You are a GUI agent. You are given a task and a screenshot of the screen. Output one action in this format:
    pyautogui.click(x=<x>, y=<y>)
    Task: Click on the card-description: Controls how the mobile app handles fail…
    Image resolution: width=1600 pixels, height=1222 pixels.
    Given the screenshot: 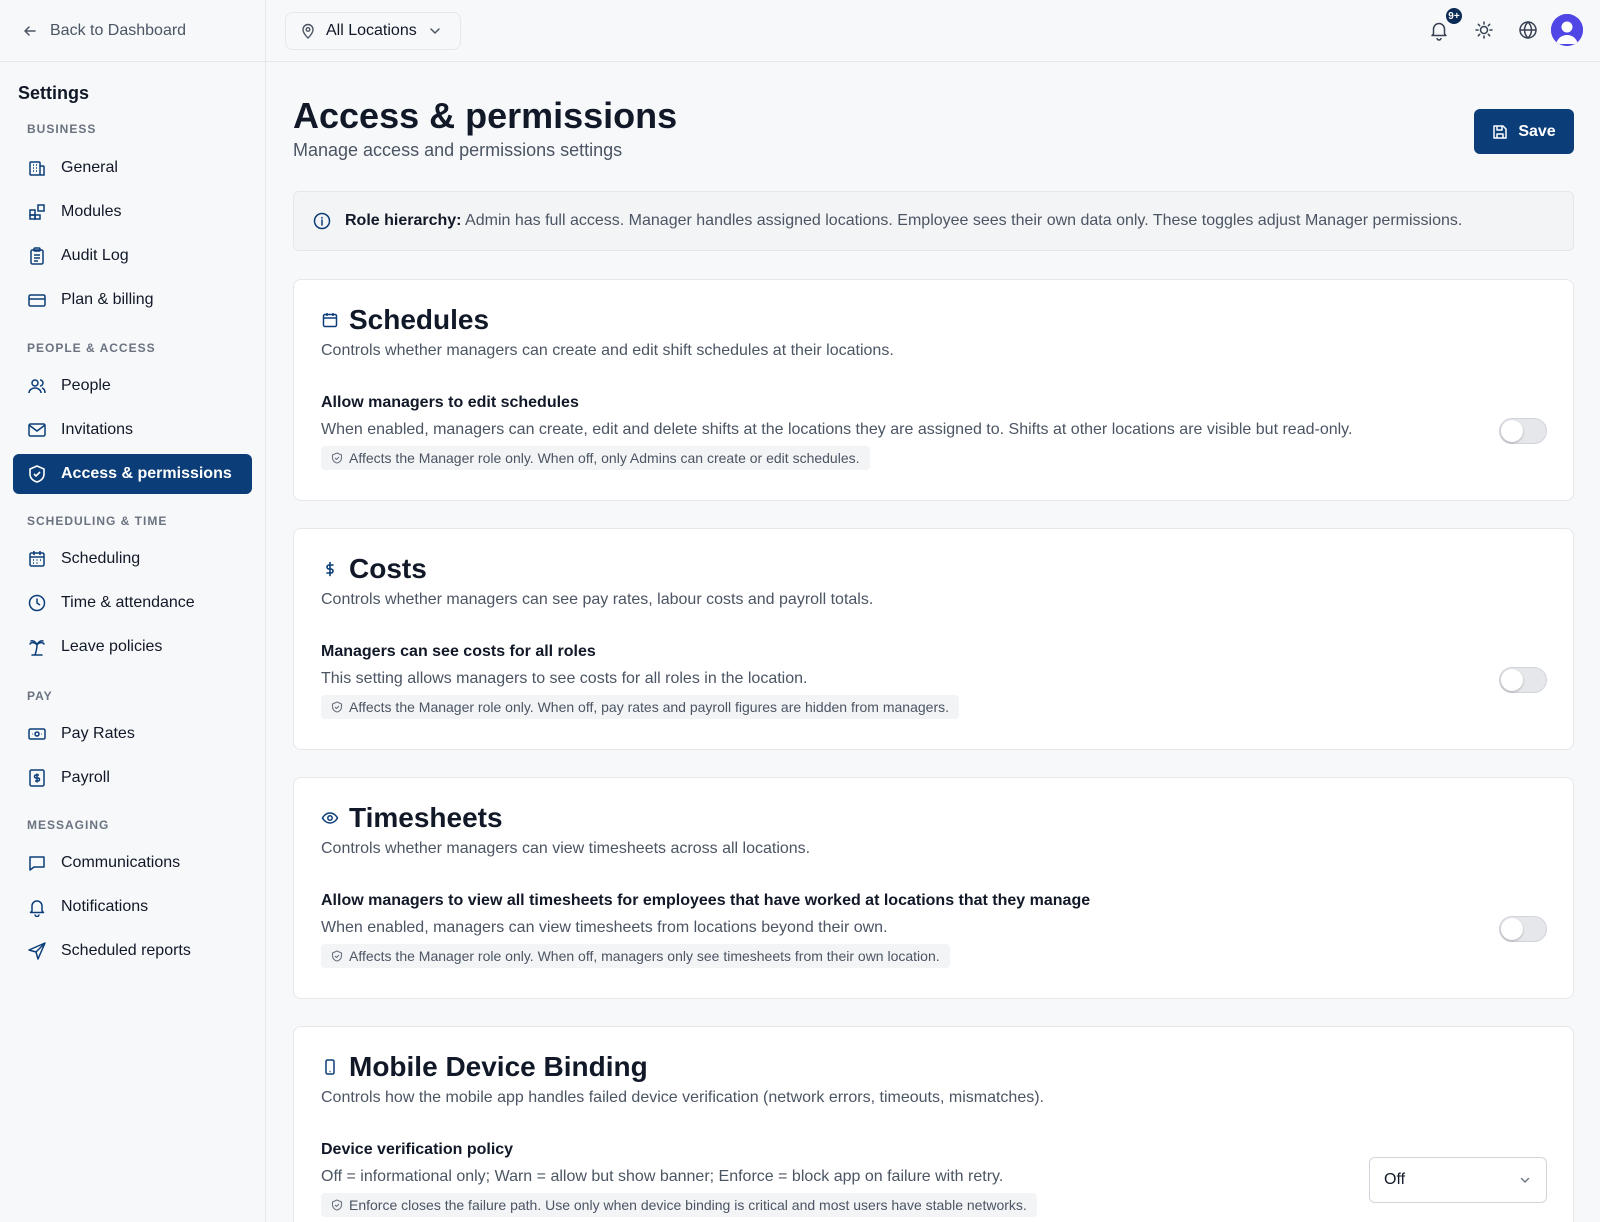 What is the action you would take?
    pyautogui.click(x=682, y=1097)
    